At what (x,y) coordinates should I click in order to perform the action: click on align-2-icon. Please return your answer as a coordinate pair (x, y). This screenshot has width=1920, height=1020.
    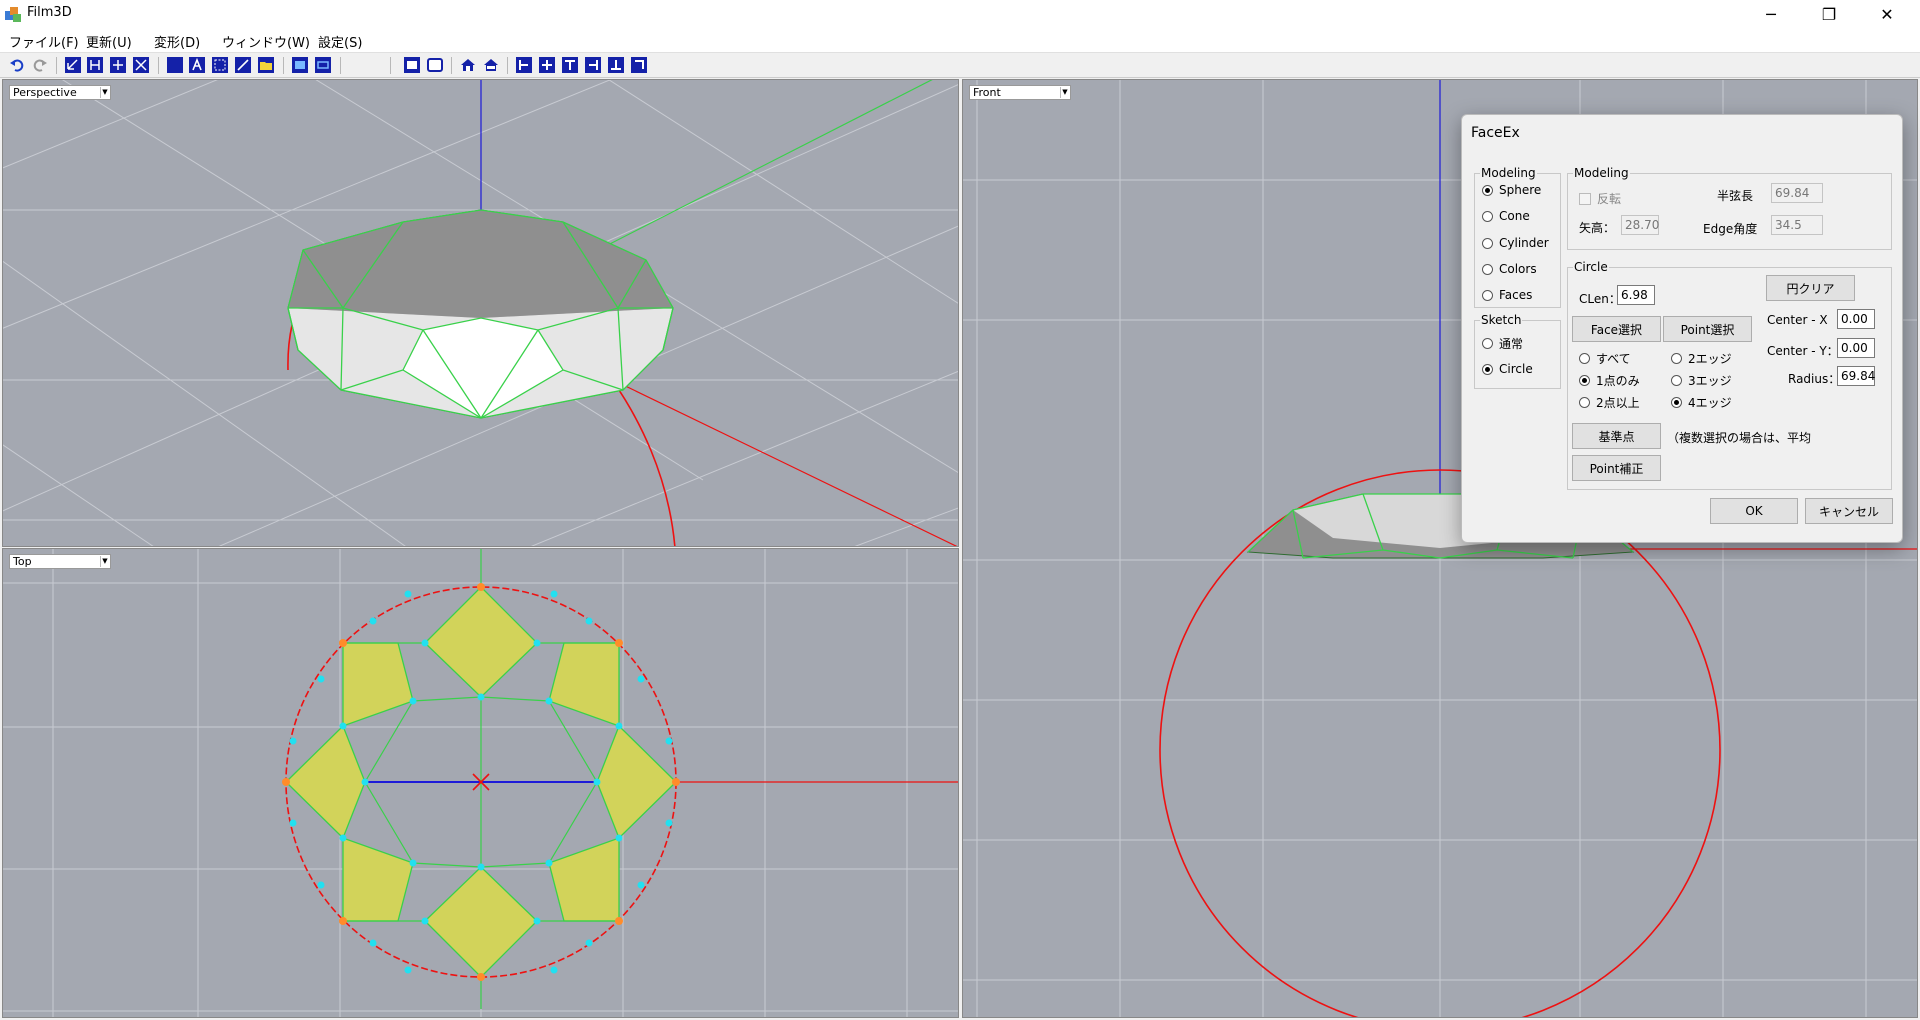
    Looking at the image, I should click on (547, 65).